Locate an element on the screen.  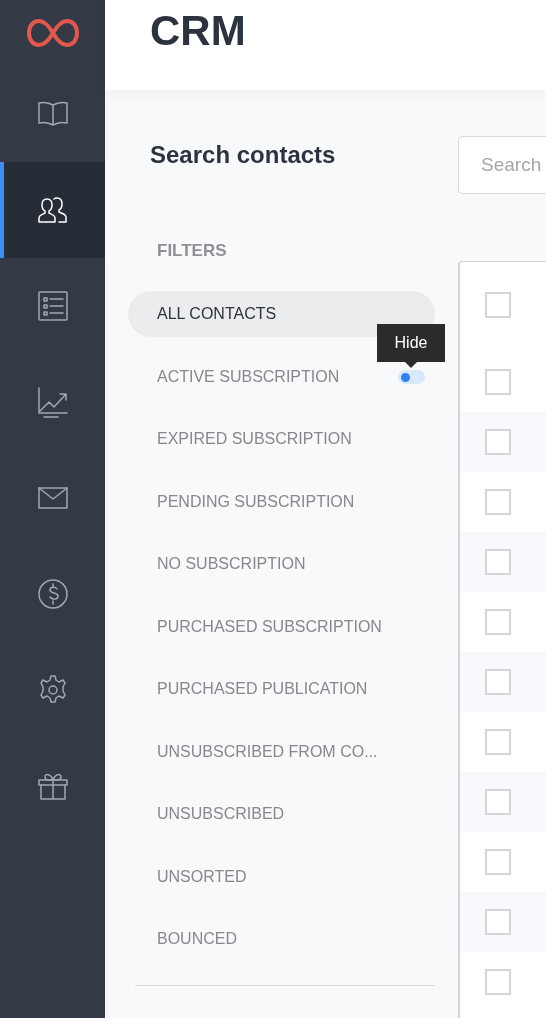
filter-item: UNSUBSCRIBED is located at coordinates (281, 814).